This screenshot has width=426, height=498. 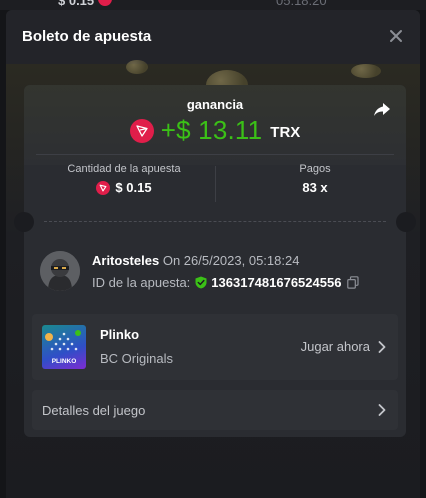 I want to click on modal-title: Boleto de apuesta, so click(x=87, y=36).